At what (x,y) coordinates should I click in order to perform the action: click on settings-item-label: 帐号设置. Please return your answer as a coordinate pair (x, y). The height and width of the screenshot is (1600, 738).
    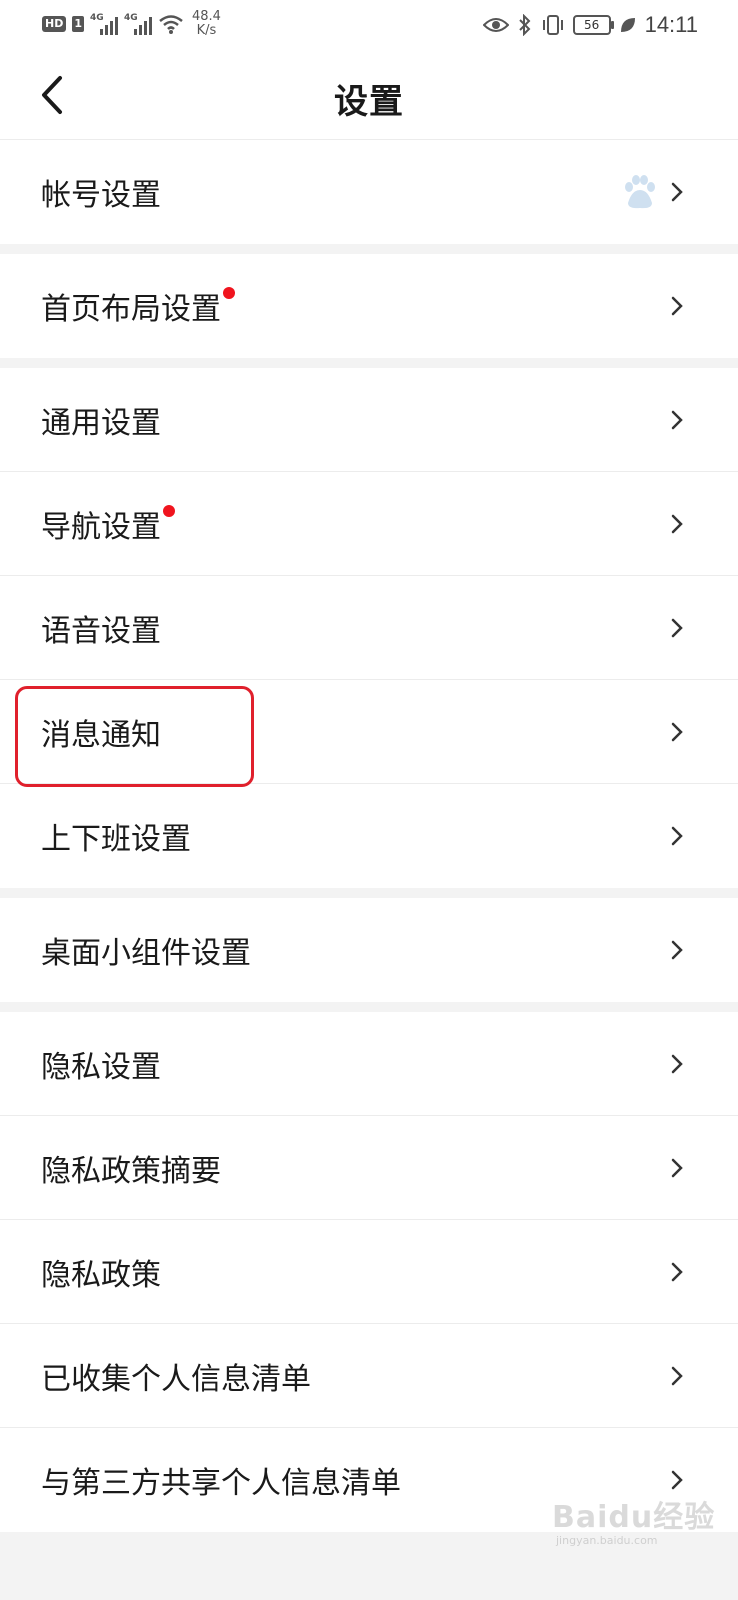
    Looking at the image, I should click on (101, 195).